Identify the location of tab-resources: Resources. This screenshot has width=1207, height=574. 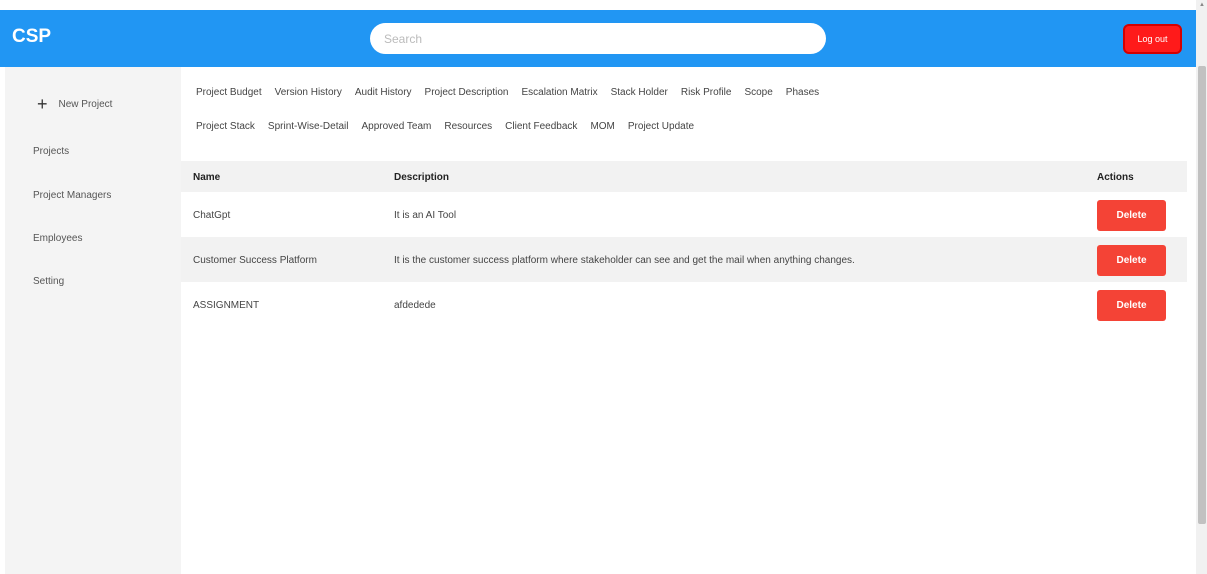
(468, 126).